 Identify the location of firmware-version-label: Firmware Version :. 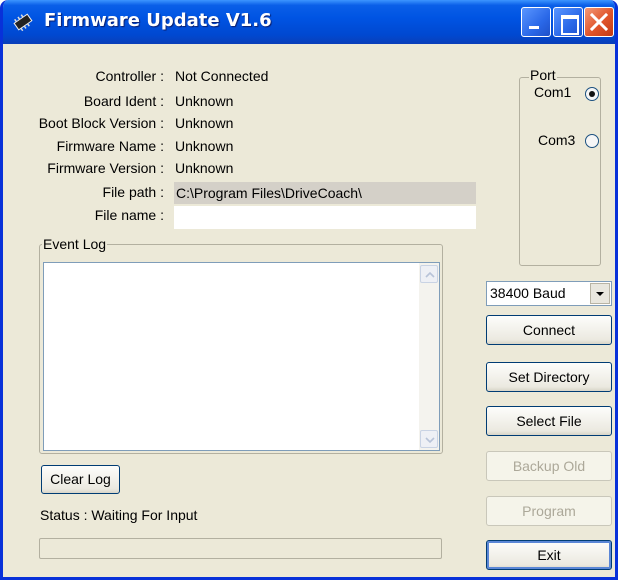
(105, 168).